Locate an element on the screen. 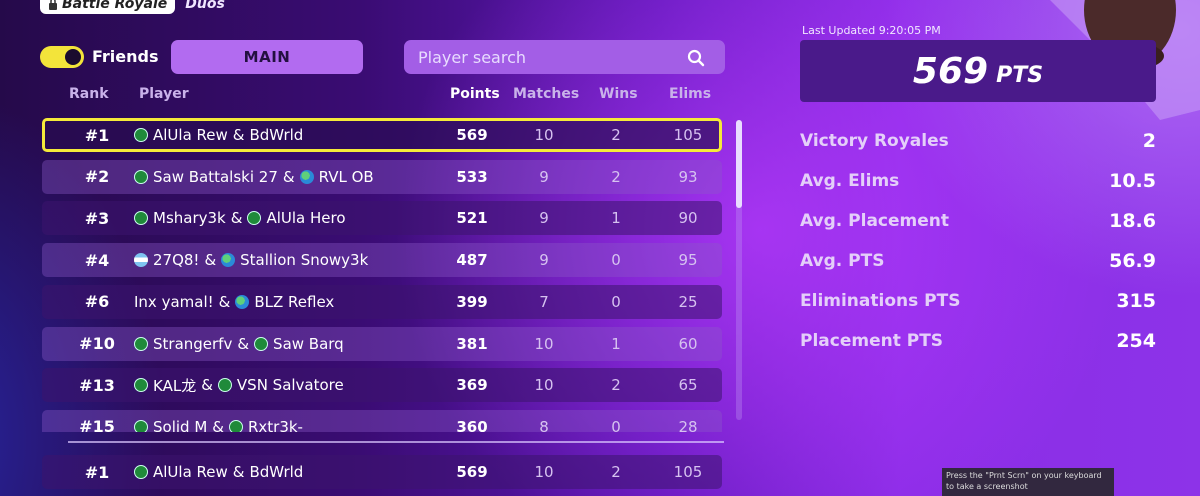 The image size is (1200, 496). player-two-name: VSN Salvatore is located at coordinates (290, 385).